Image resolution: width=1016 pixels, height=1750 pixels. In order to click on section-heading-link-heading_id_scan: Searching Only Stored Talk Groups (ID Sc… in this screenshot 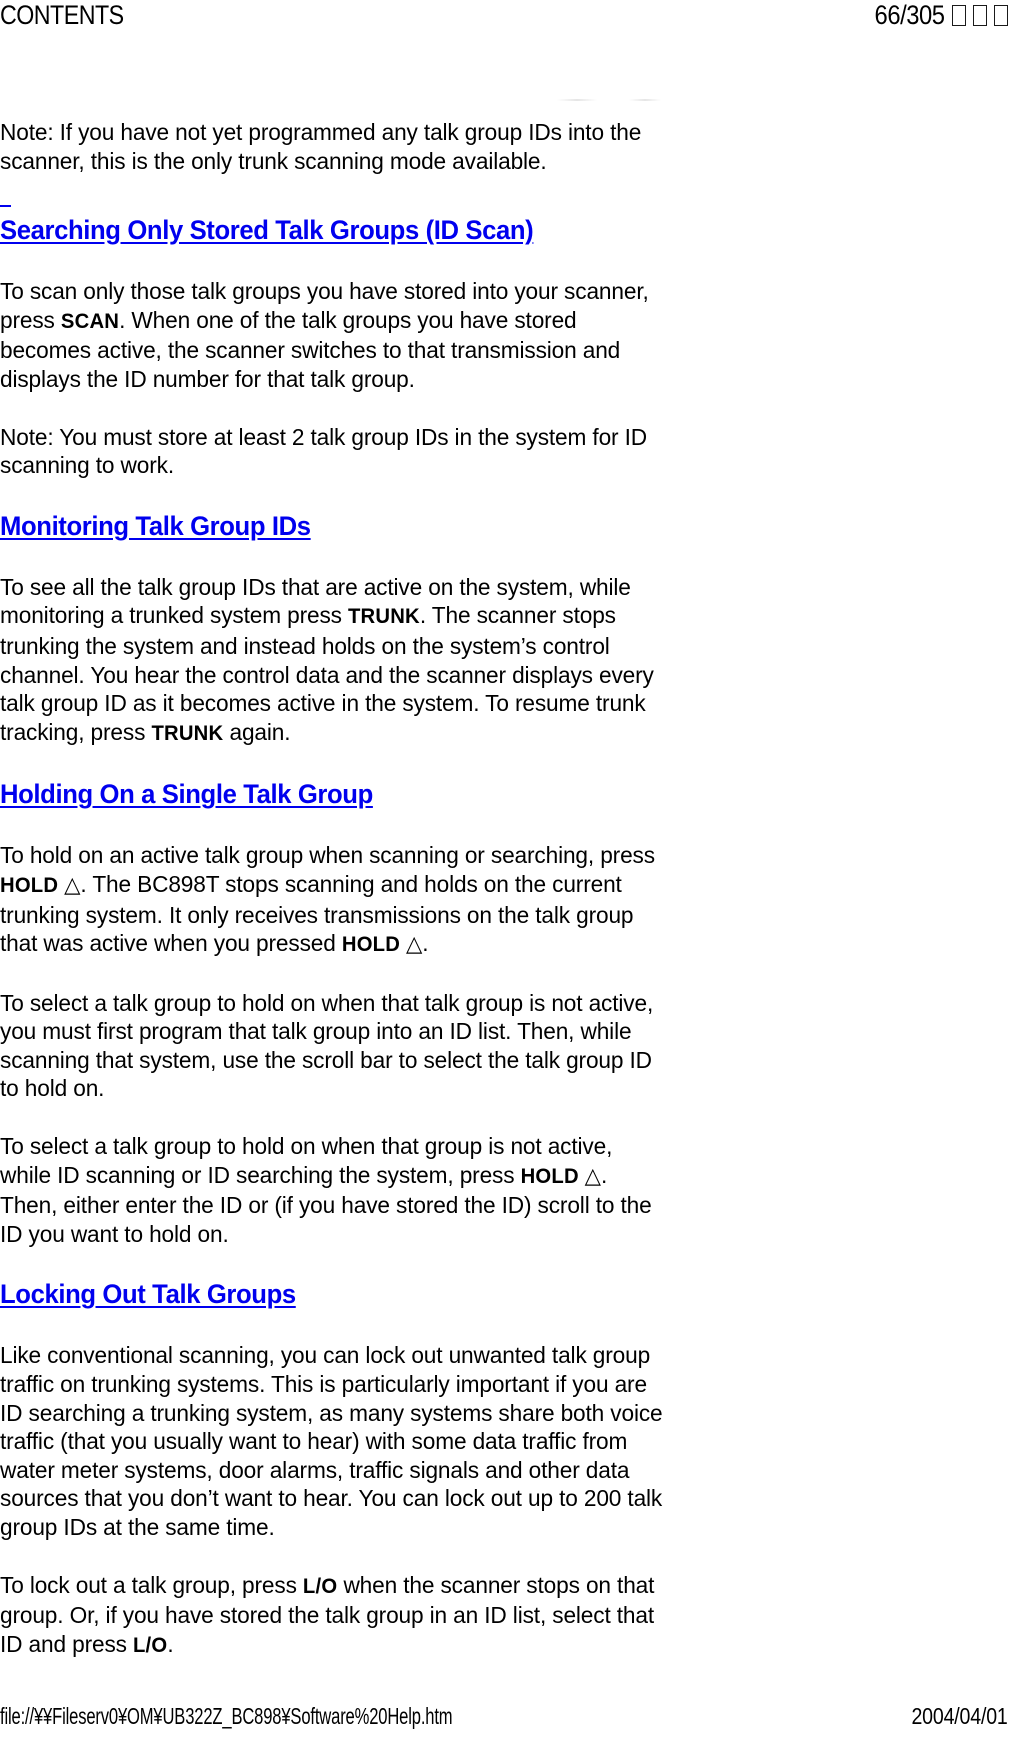, I will do `click(328, 230)`.